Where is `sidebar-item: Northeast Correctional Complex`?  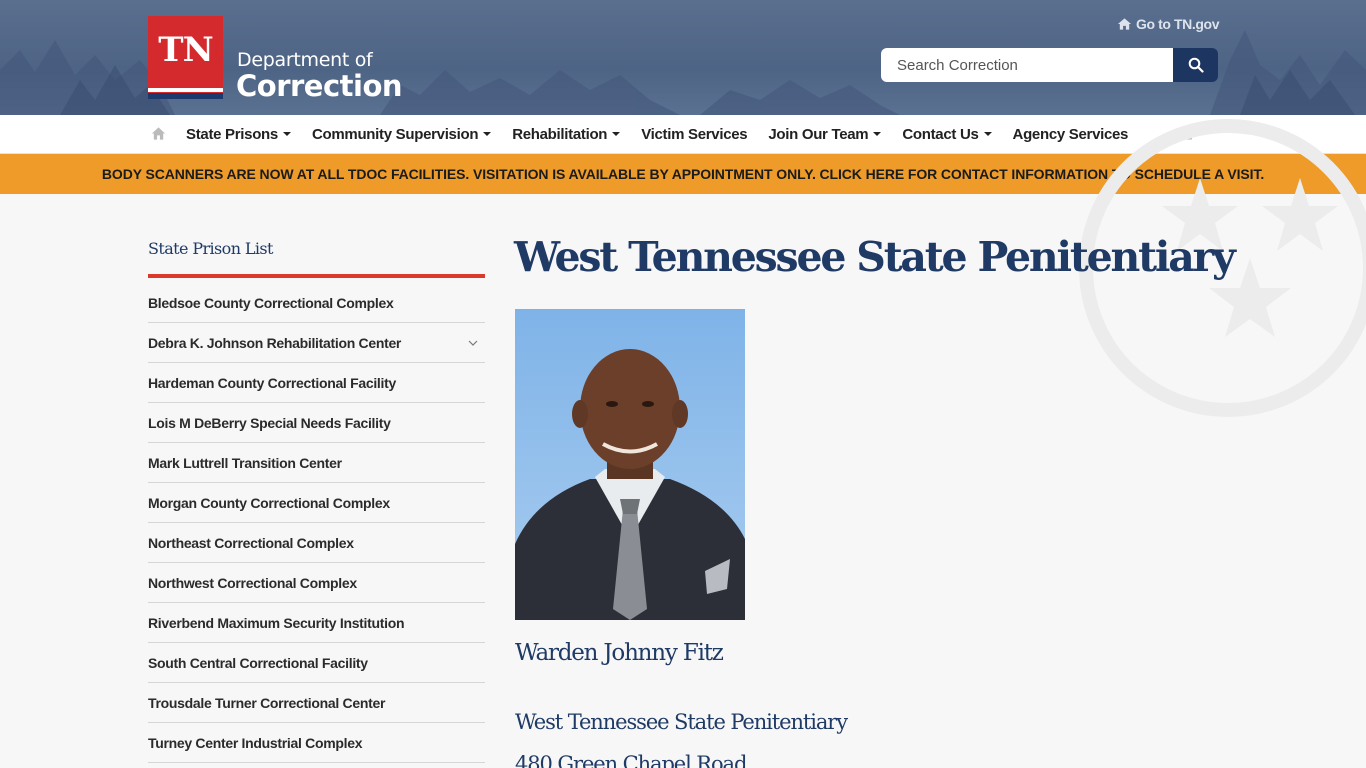
sidebar-item: Northeast Correctional Complex is located at coordinates (316, 543).